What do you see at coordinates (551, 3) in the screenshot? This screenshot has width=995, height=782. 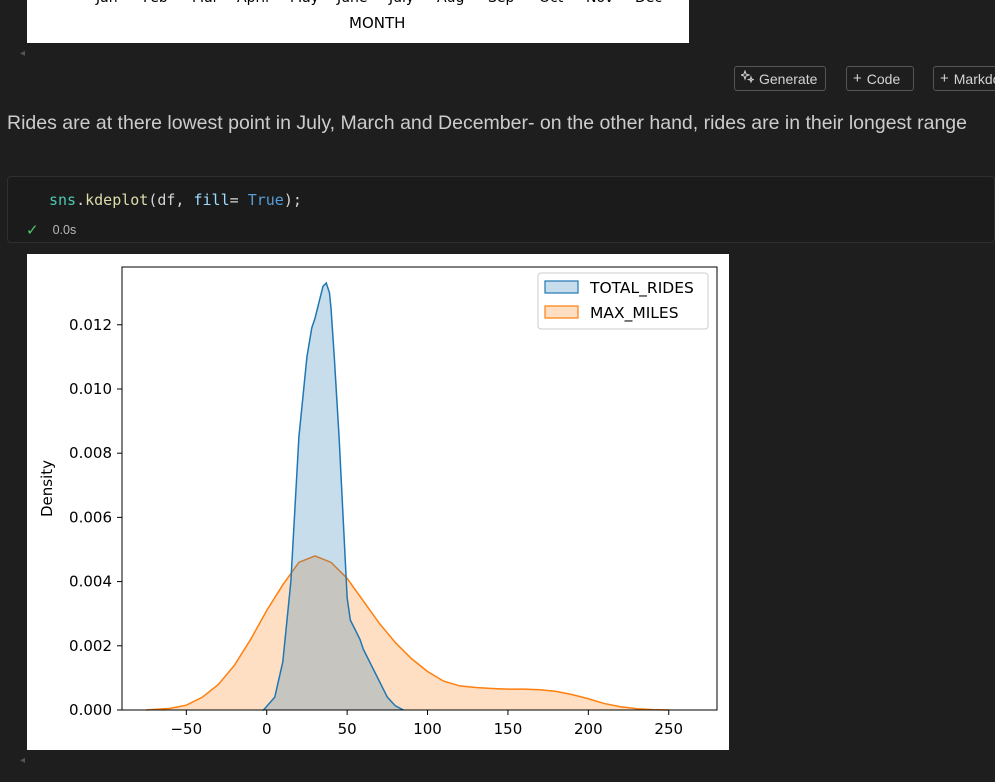 I see `month-tick-label: Oct` at bounding box center [551, 3].